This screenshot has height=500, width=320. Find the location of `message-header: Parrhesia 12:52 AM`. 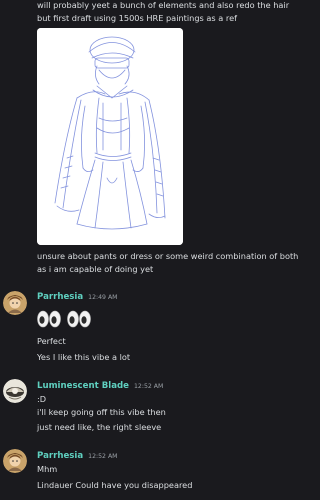

message-header: Parrhesia 12:52 AM is located at coordinates (77, 456).